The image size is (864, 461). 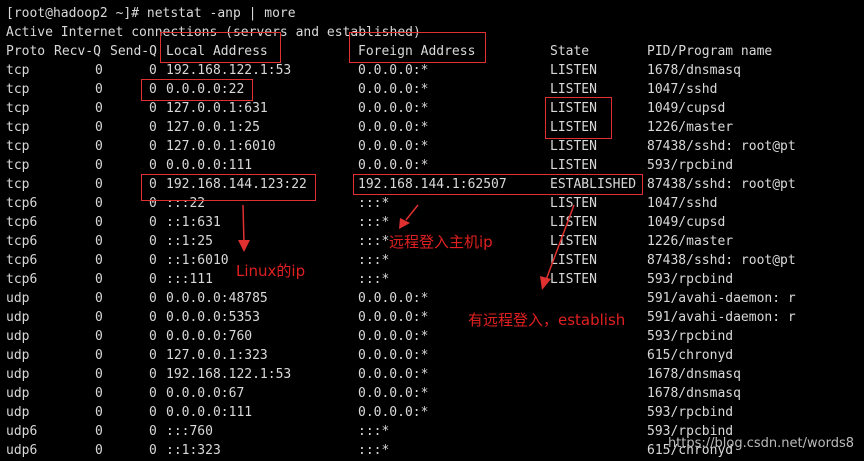 What do you see at coordinates (441, 242) in the screenshot?
I see `annotation-remote-ip: 远程登入主机ip` at bounding box center [441, 242].